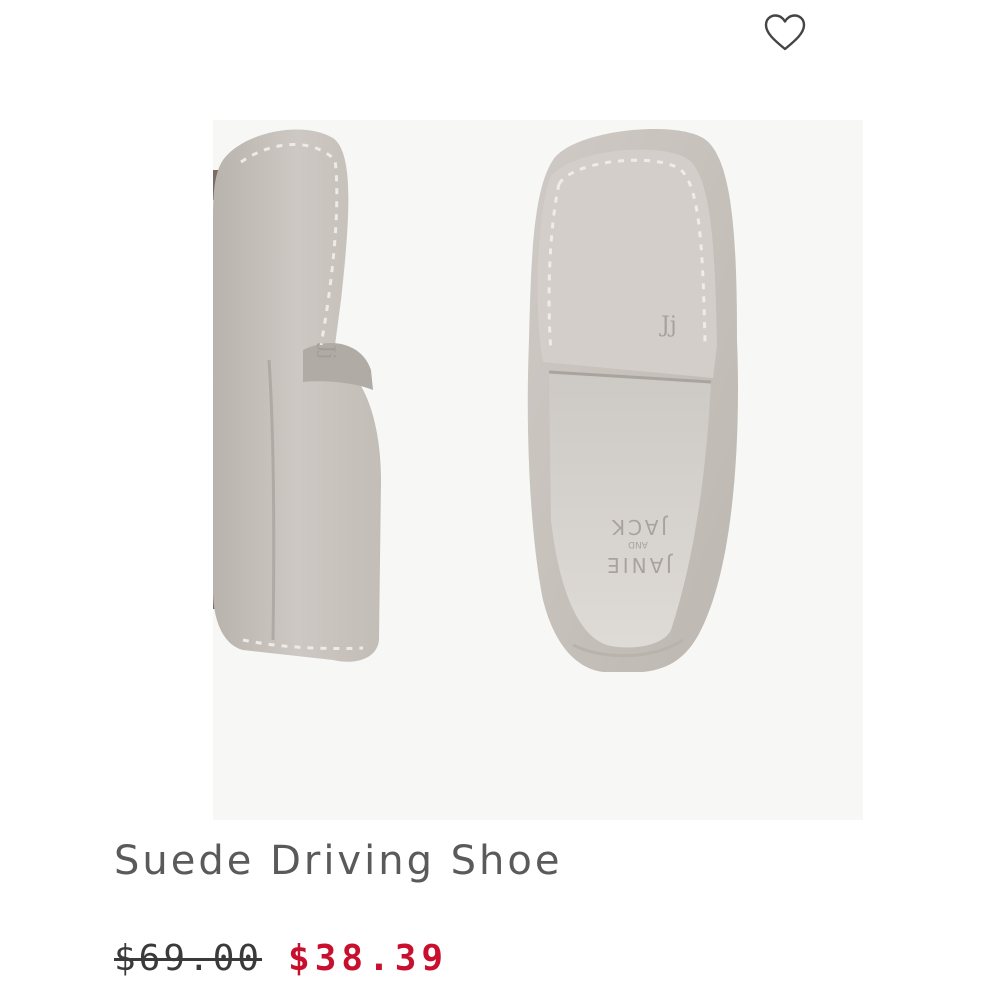  Describe the element at coordinates (638, 544) in the screenshot. I see `insole-brand-line-2: AND` at that location.